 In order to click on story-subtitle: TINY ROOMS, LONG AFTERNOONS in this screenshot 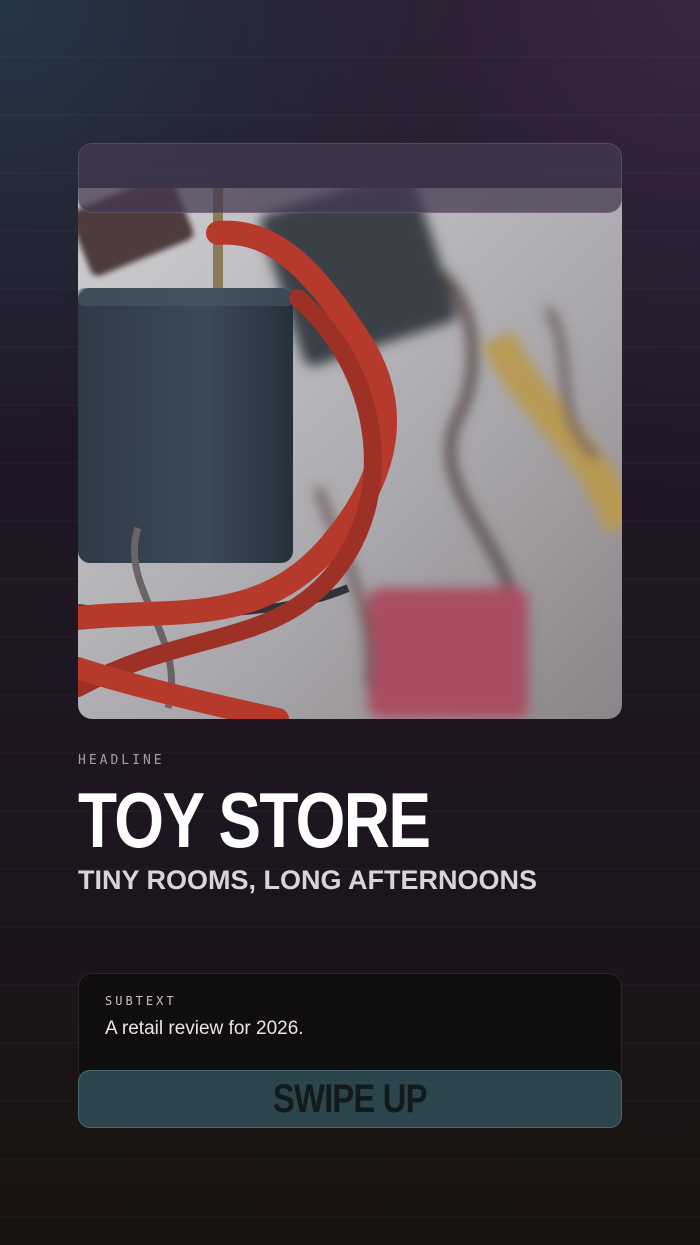, I will do `click(308, 880)`.